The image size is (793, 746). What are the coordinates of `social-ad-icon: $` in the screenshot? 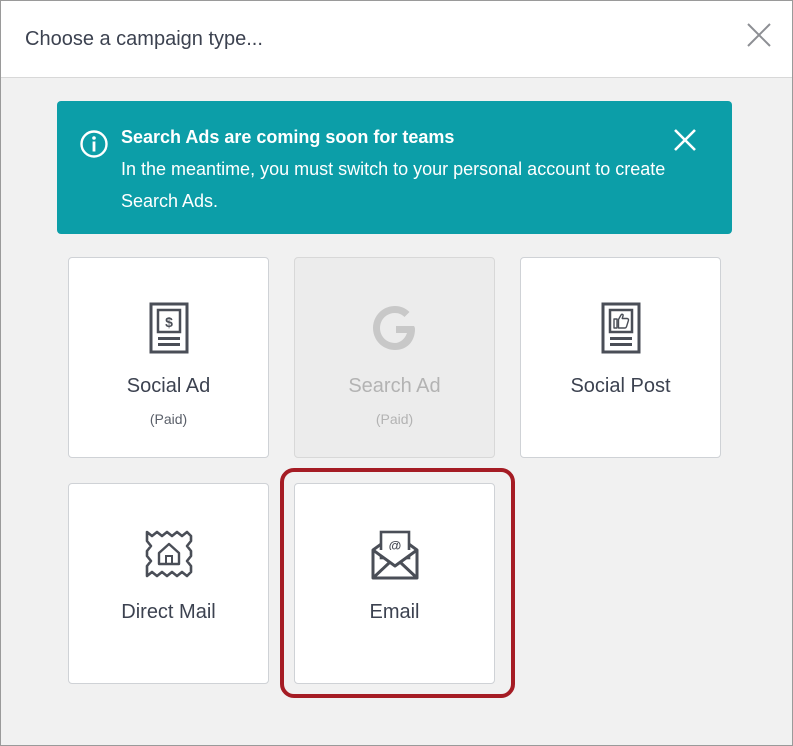 It's located at (169, 328).